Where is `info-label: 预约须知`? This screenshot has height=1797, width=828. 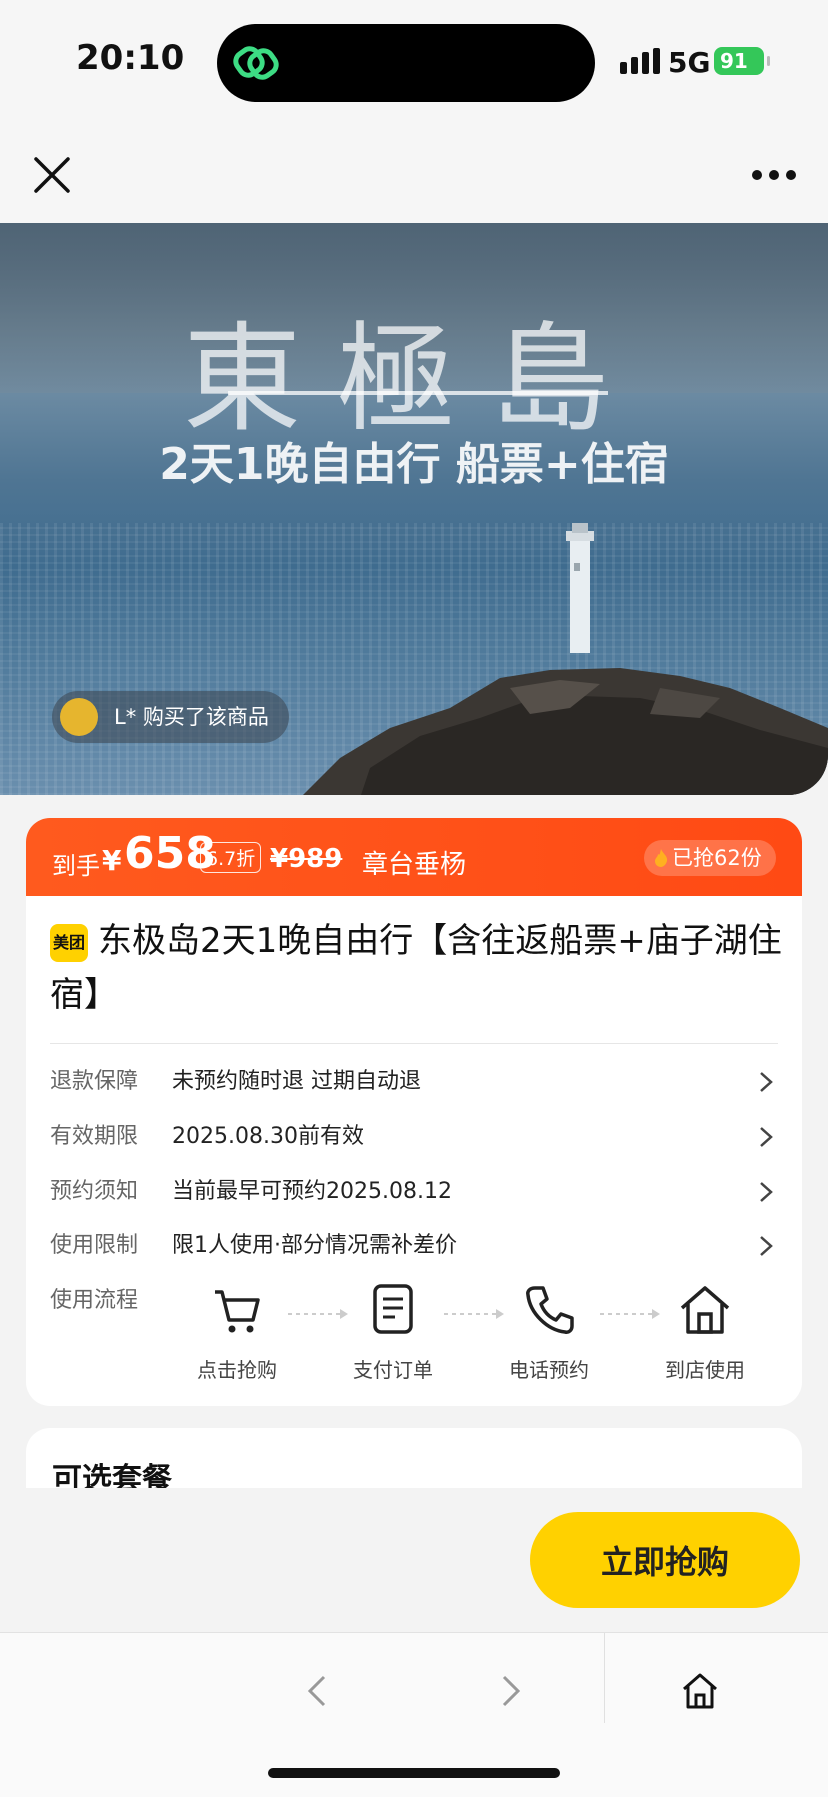
info-label: 预约须知 is located at coordinates (94, 1191).